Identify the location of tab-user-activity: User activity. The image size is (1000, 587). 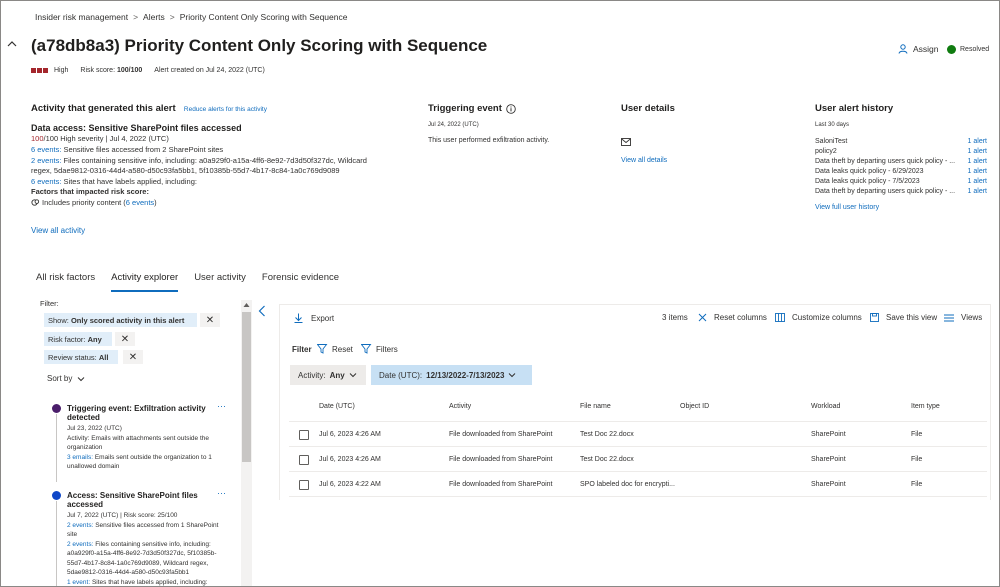
(220, 282).